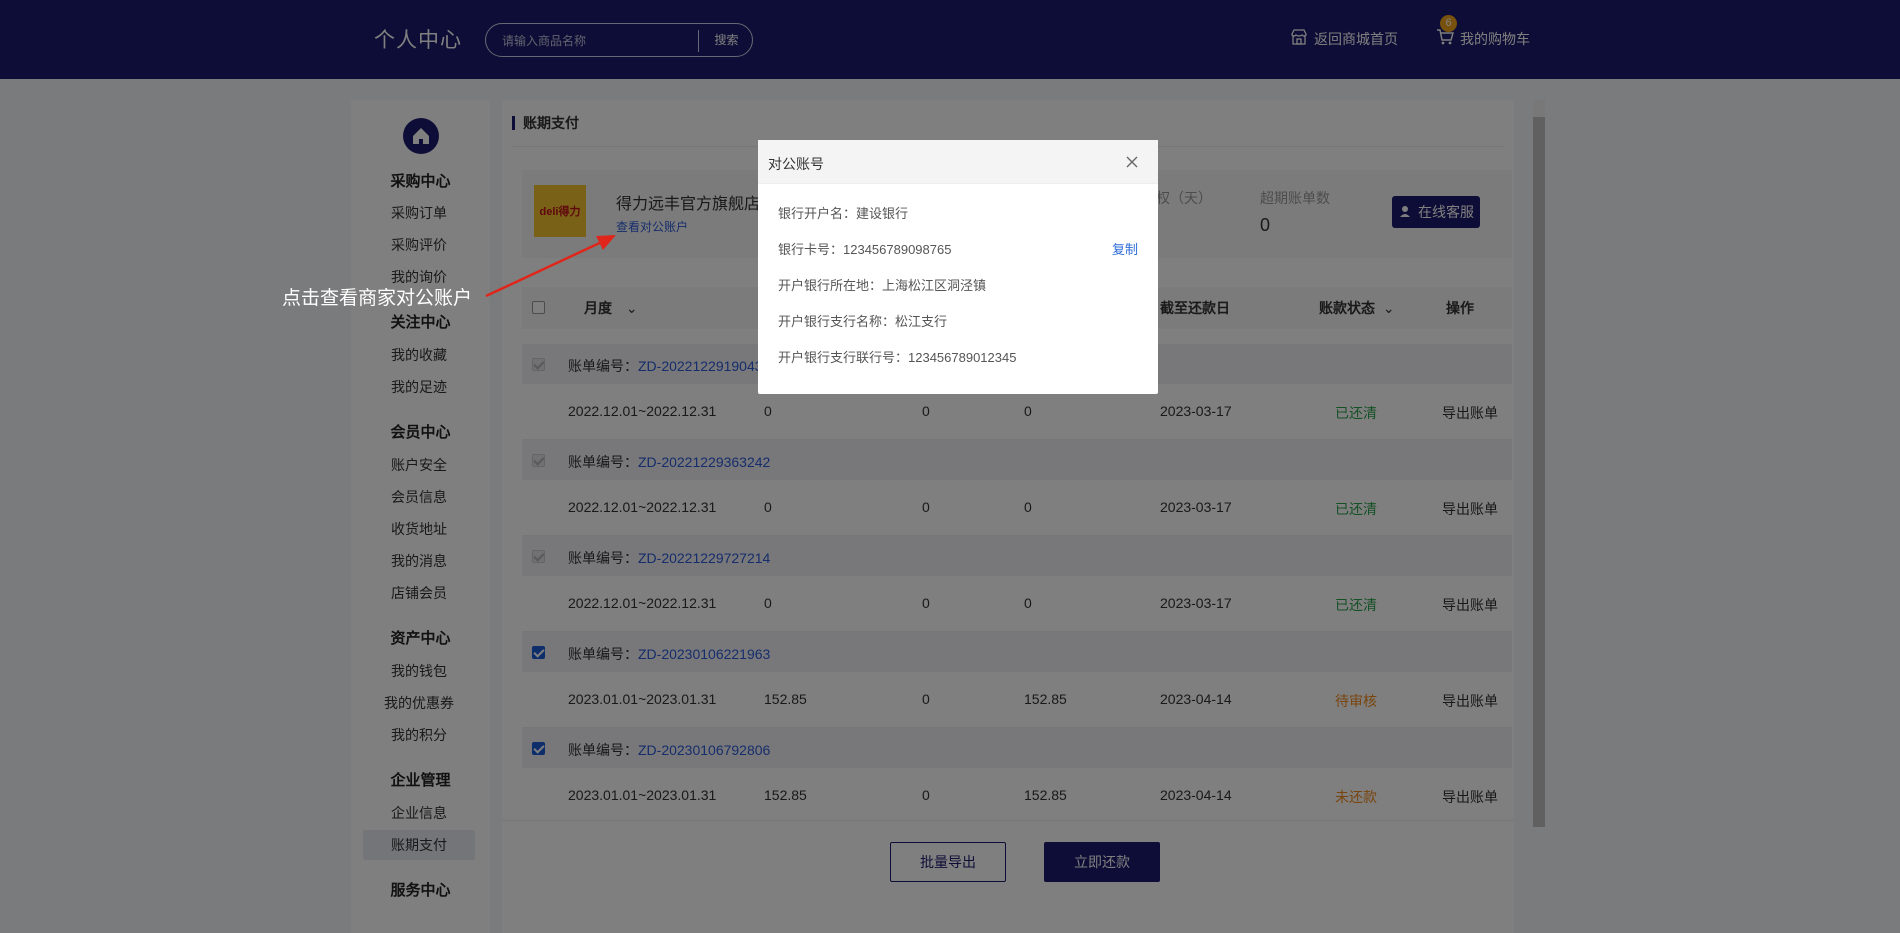  What do you see at coordinates (897, 357) in the screenshot?
I see `bank-branch-code: 开户银行支行联行号：123456789012345` at bounding box center [897, 357].